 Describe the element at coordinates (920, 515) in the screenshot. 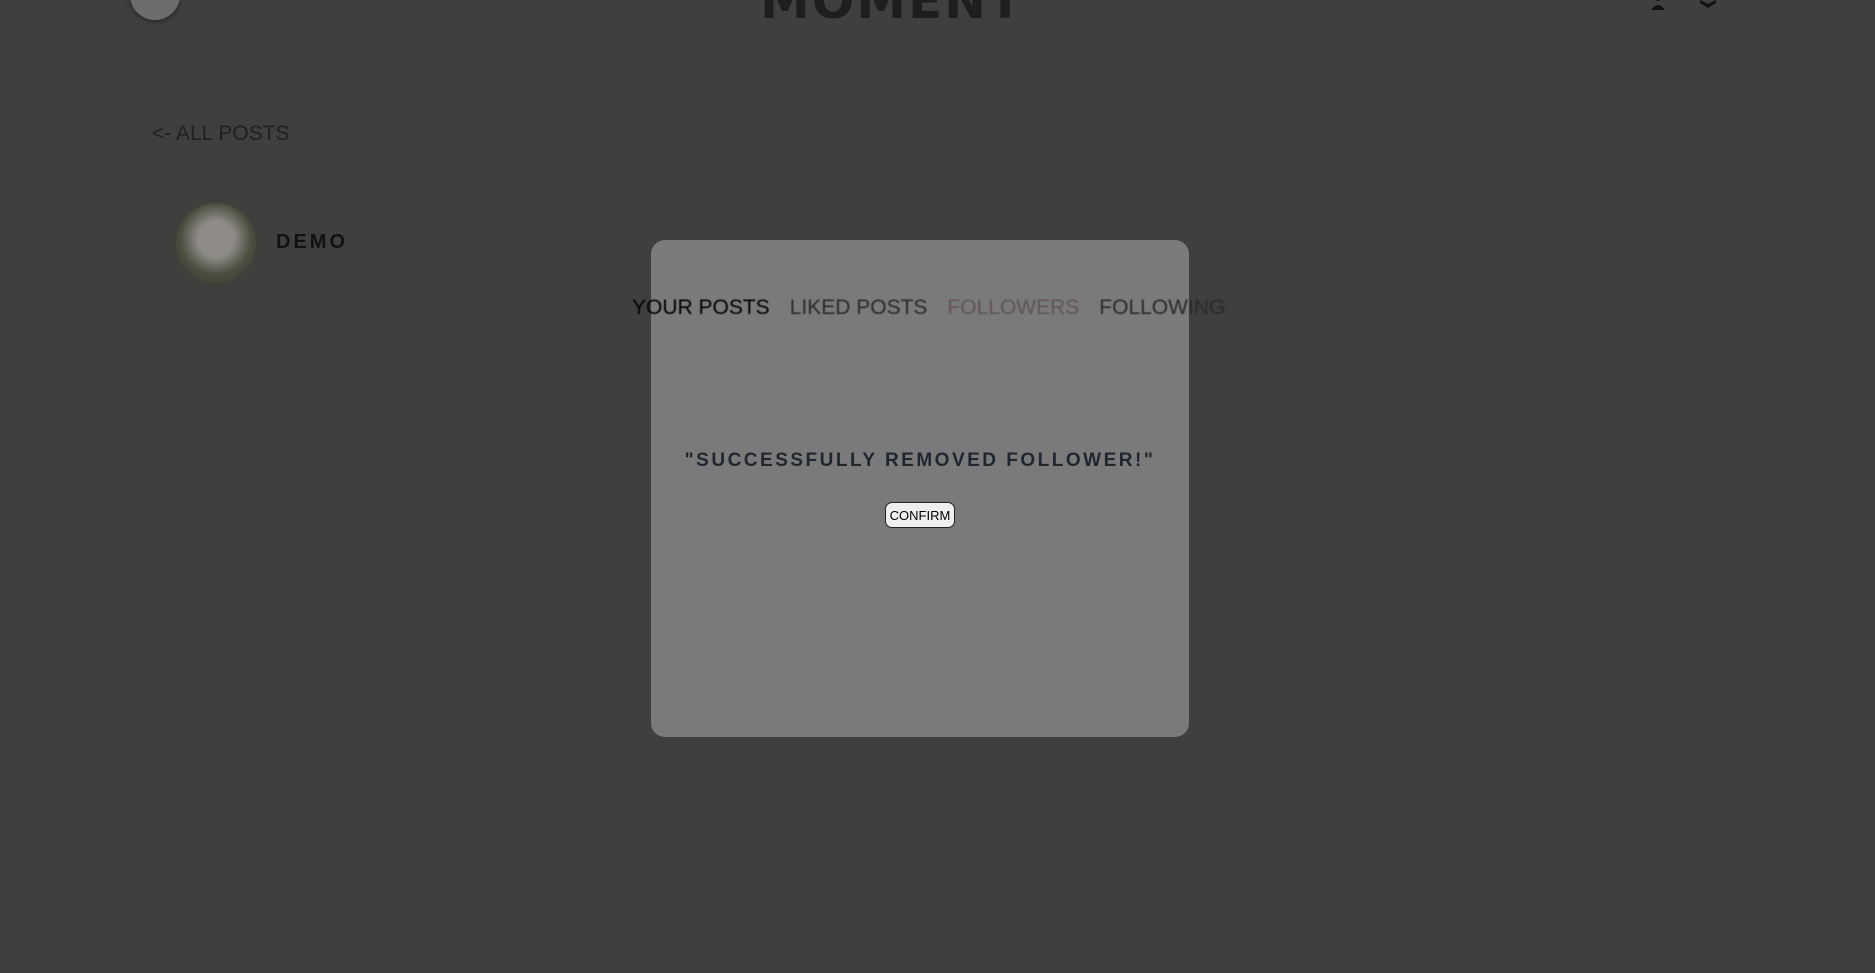

I see `confirm-button: CONFIRM` at that location.